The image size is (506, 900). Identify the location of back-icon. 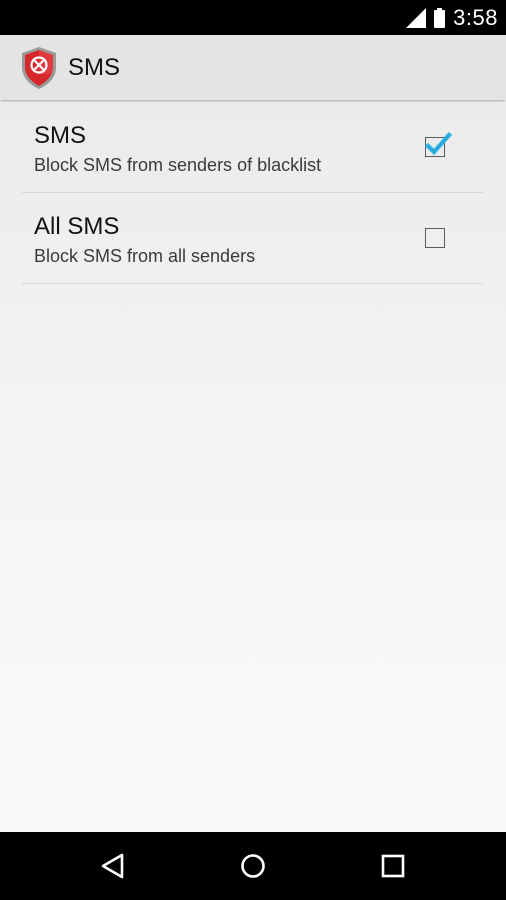
(113, 866).